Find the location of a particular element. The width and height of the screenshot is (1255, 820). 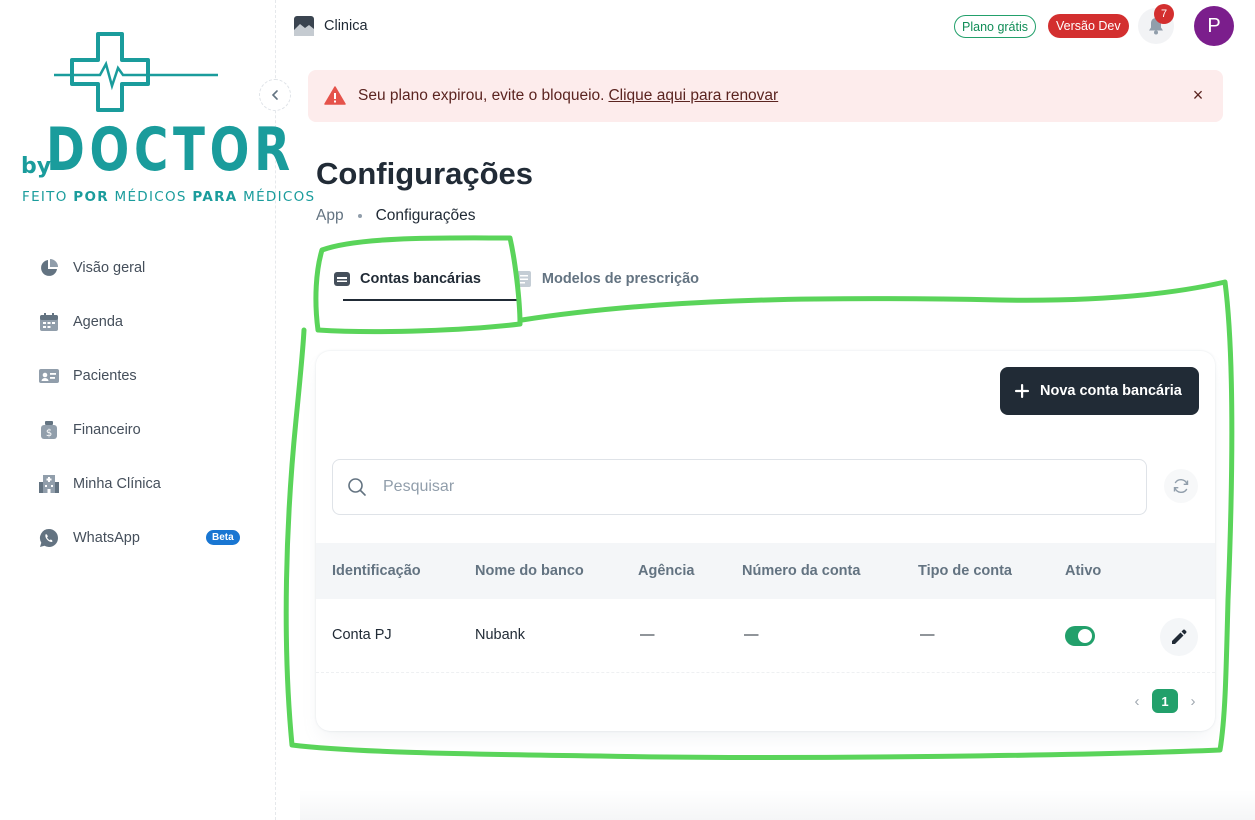

sidebar-item-minha-clinica: Minha Clínica is located at coordinates (138, 484).